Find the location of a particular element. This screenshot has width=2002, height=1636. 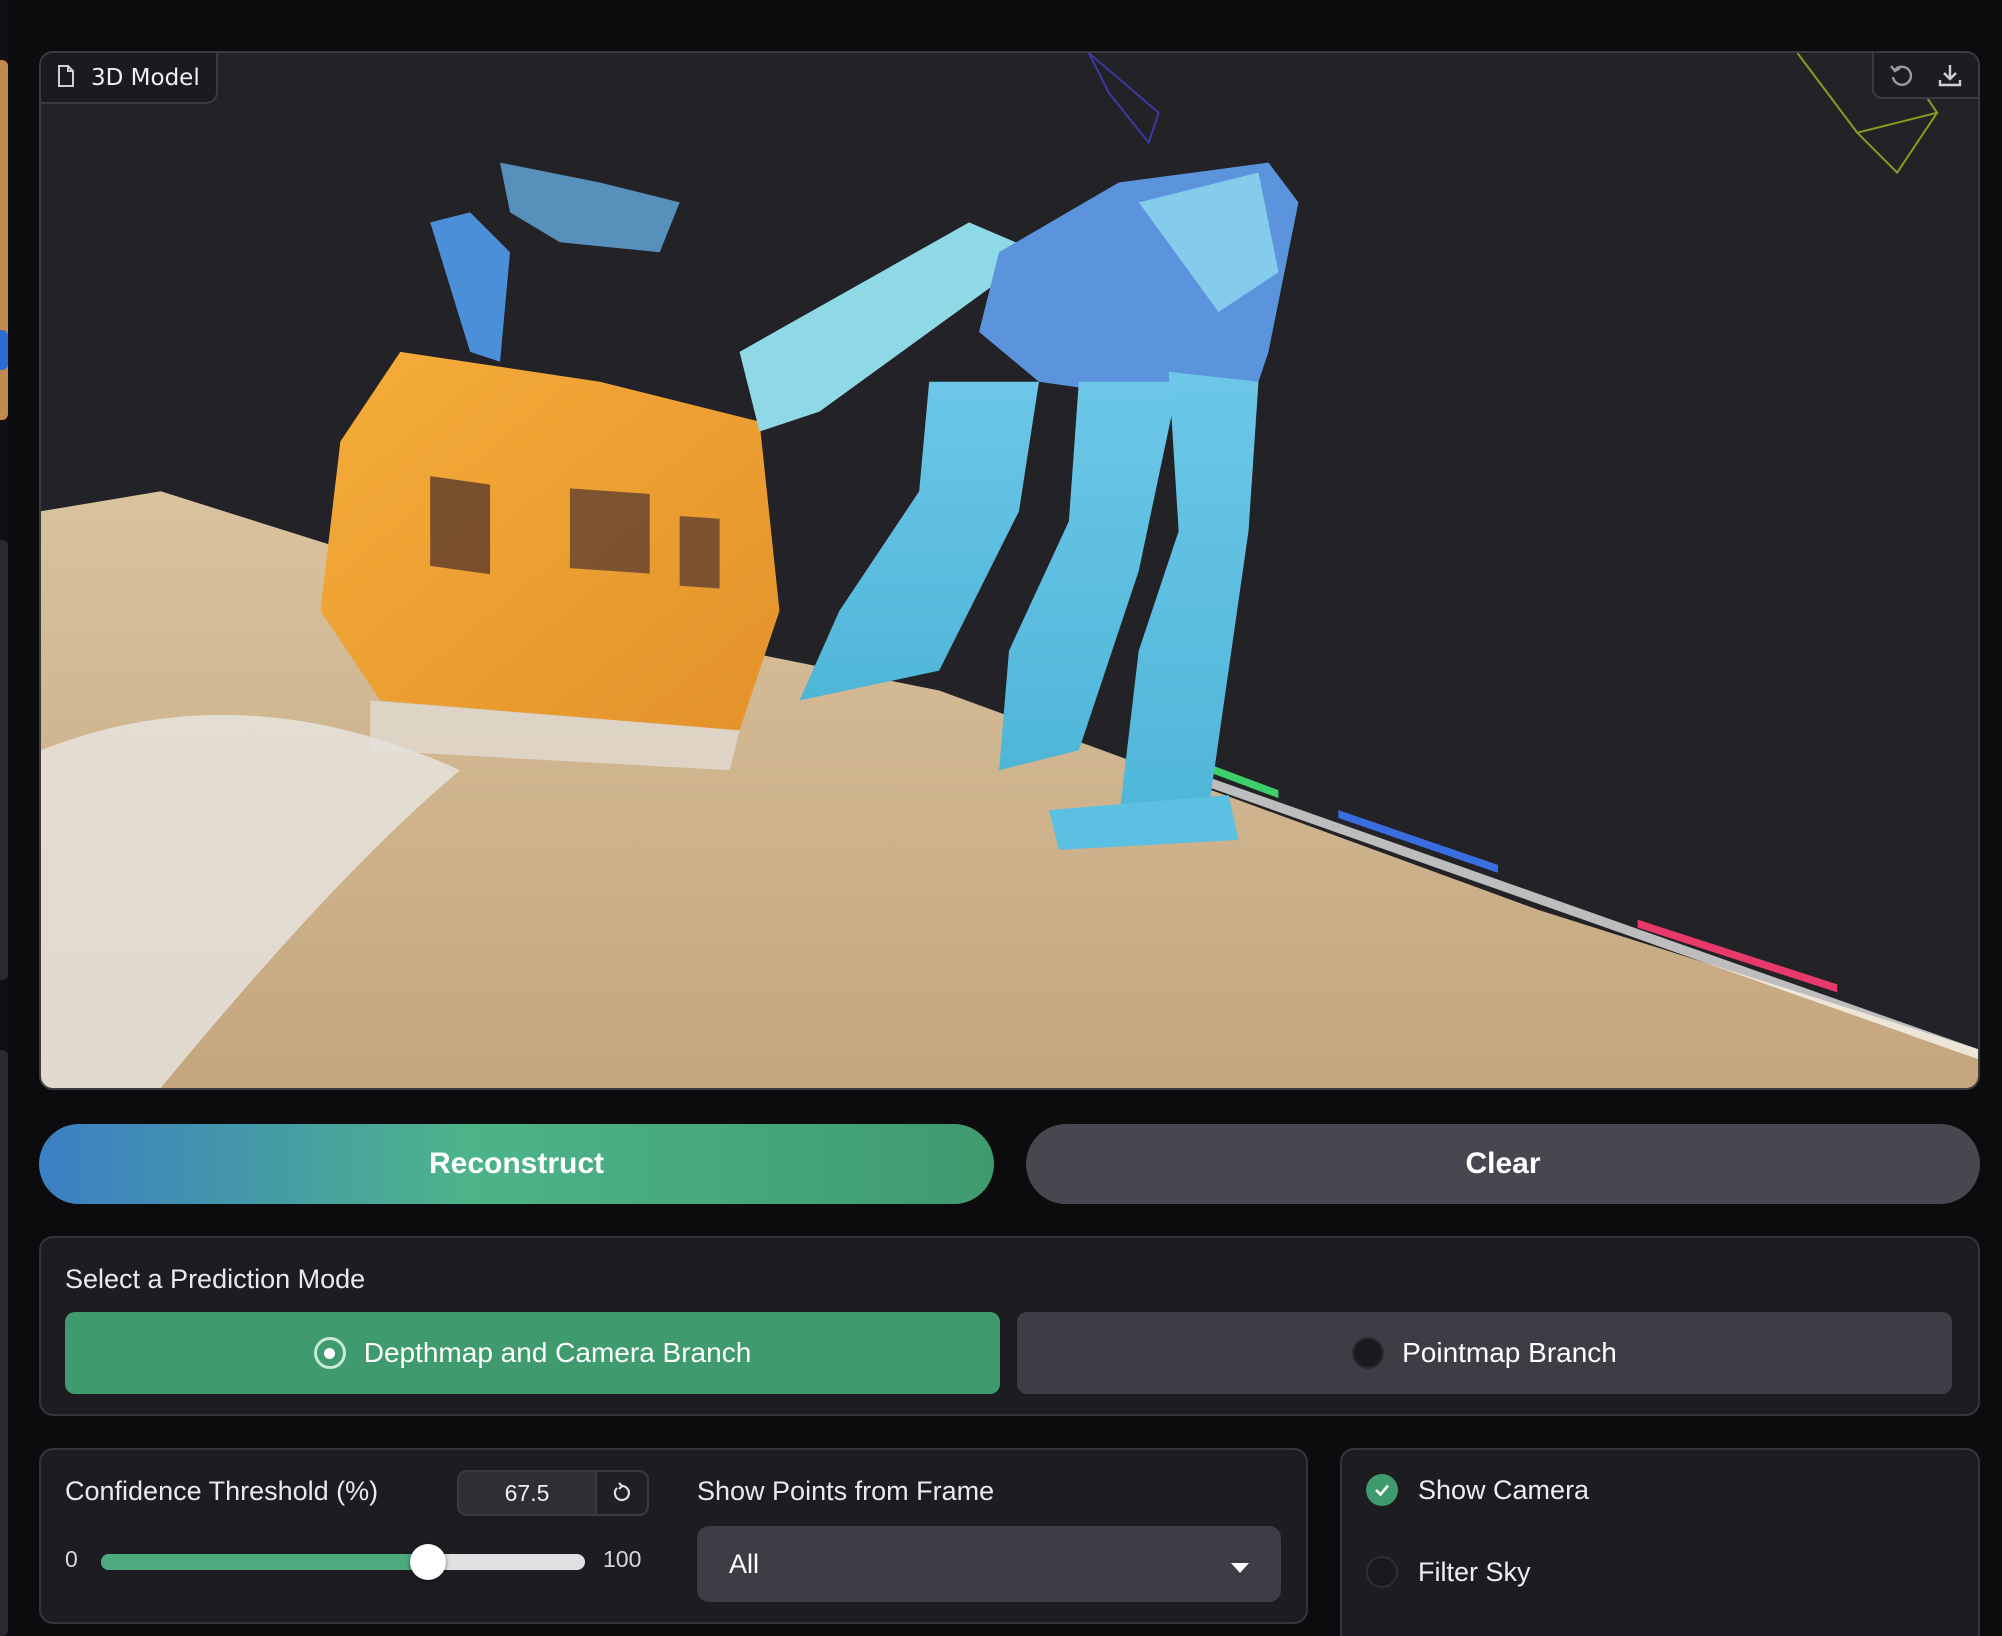

reconstruct-button: Reconstruct is located at coordinates (516, 1164).